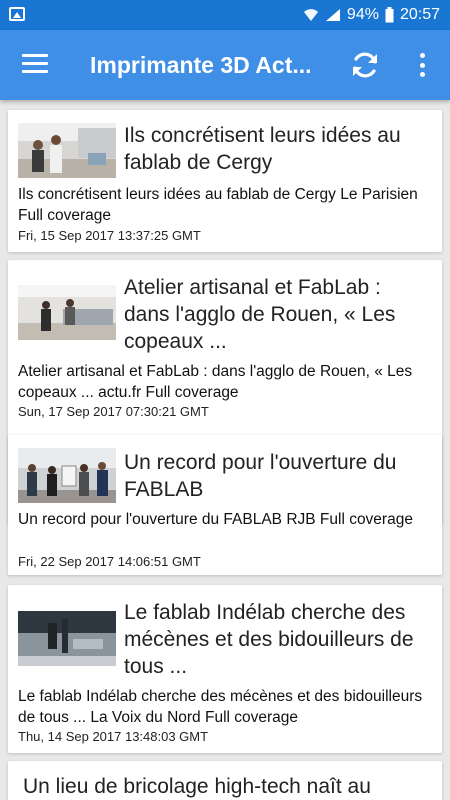 This screenshot has width=450, height=800. I want to click on article-card: Un lieu de bricolage high-tech naît au, so click(225, 780).